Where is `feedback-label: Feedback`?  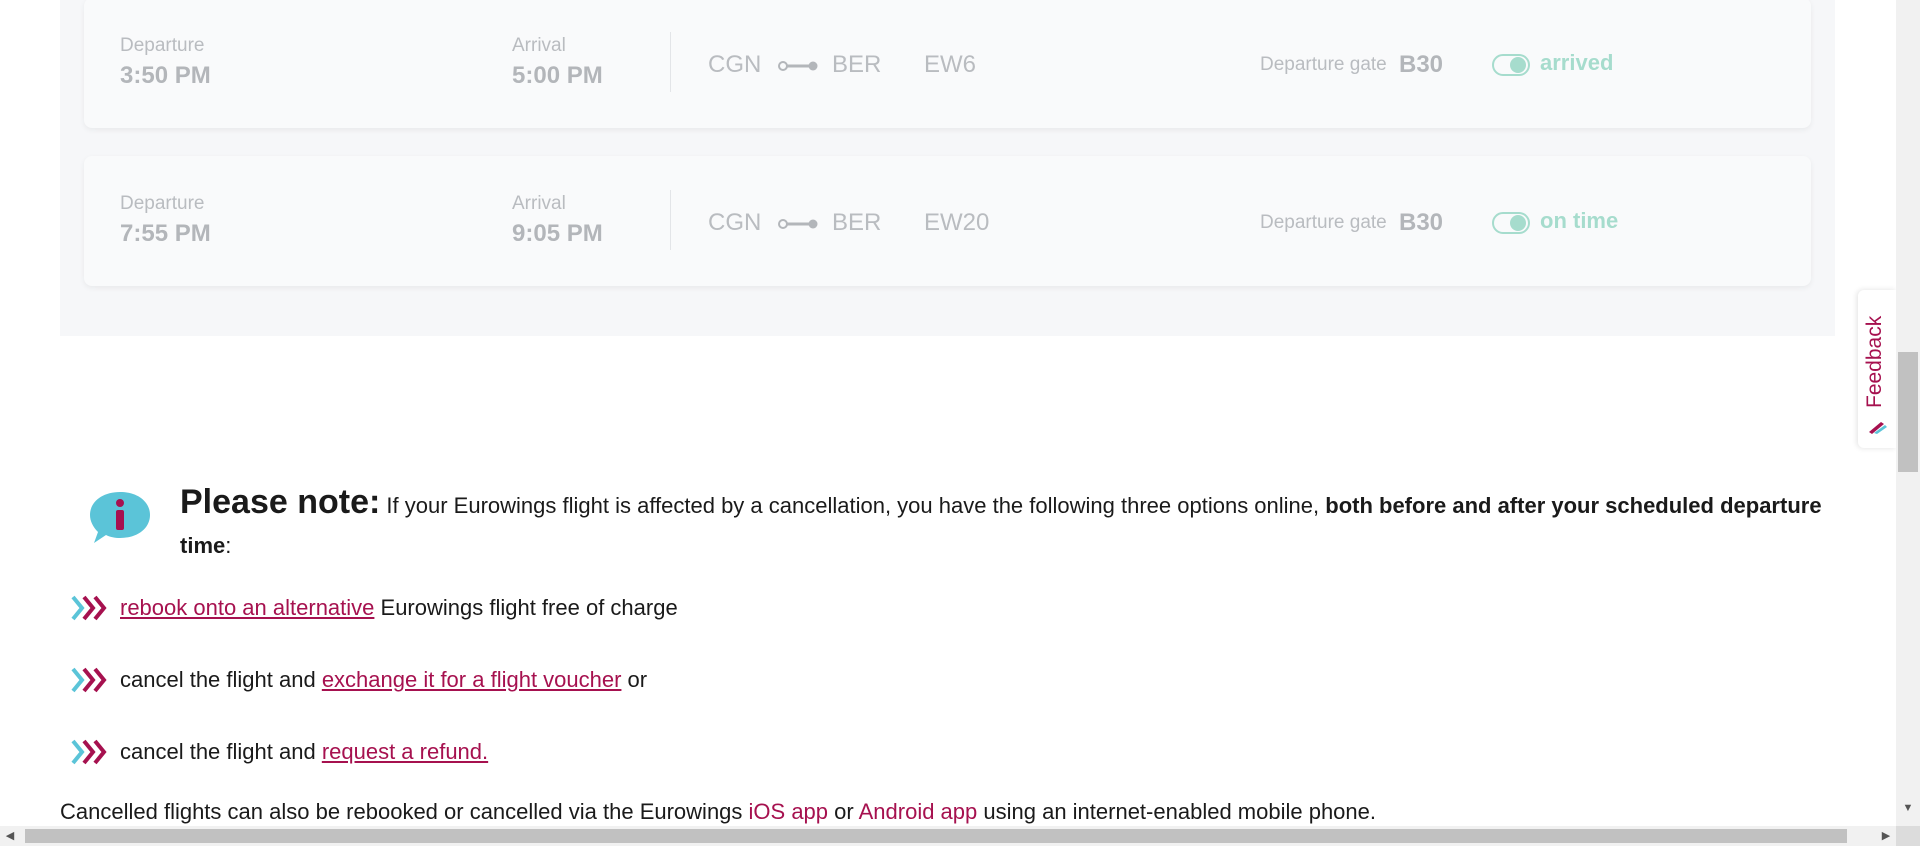
feedback-label: Feedback is located at coordinates (1874, 361).